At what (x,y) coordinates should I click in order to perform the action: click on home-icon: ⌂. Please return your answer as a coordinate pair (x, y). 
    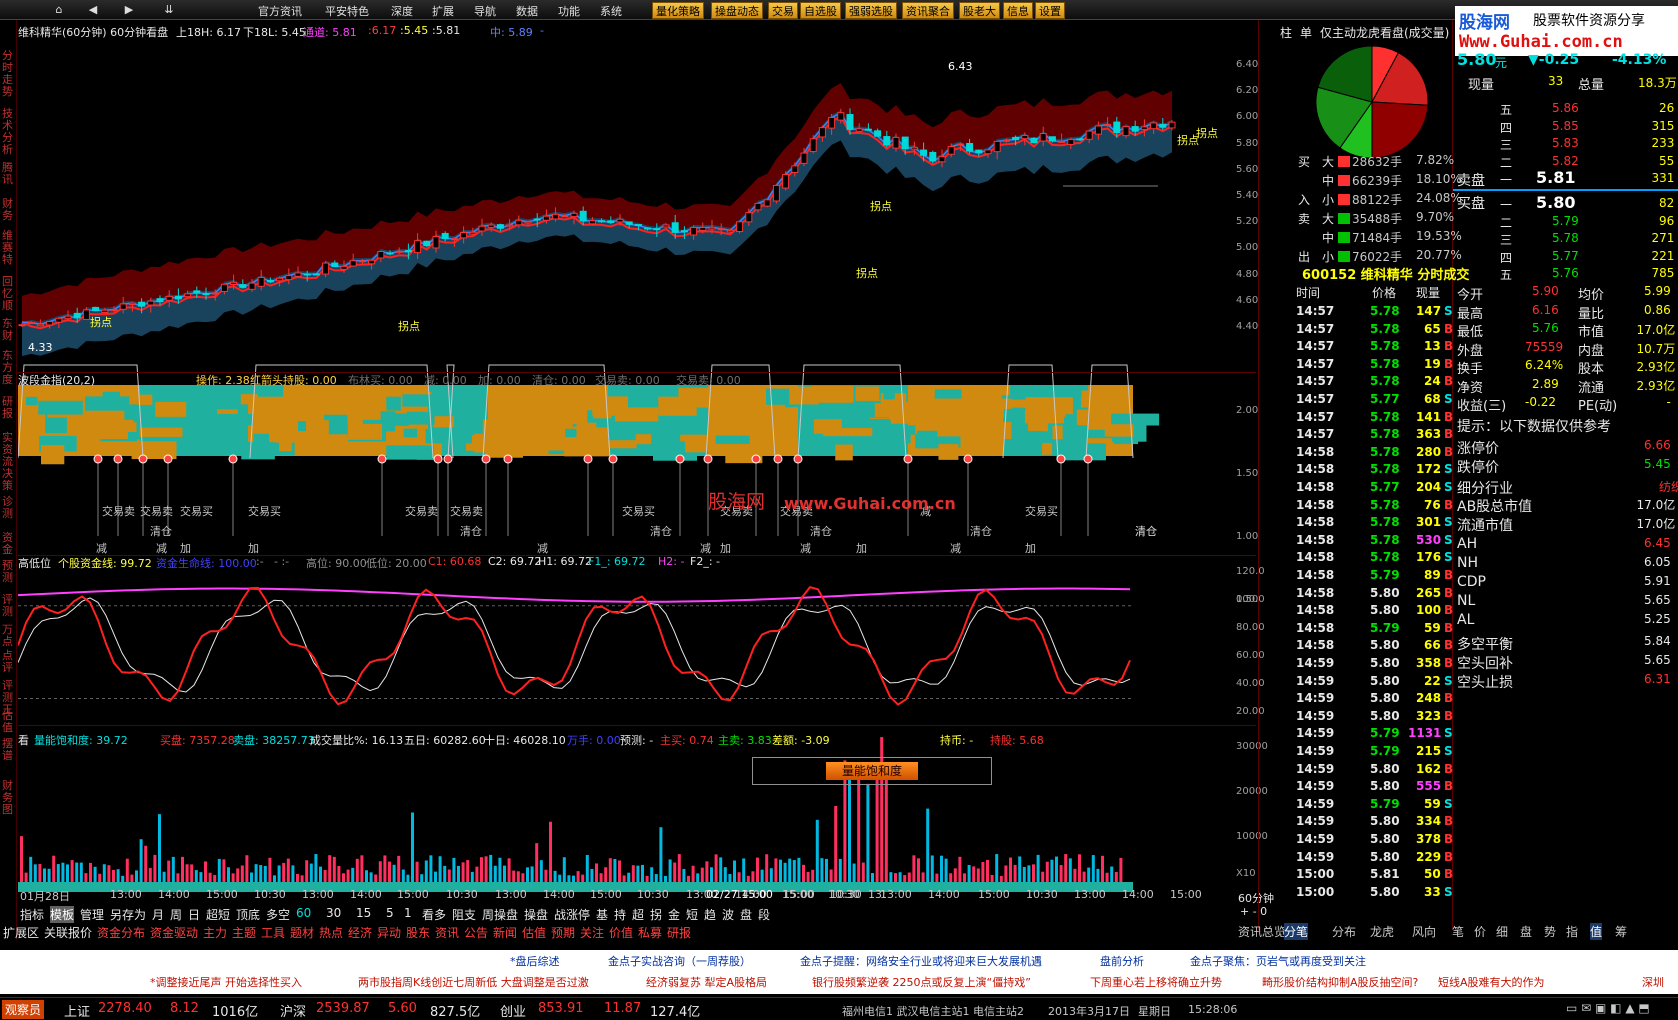
    Looking at the image, I should click on (59, 10).